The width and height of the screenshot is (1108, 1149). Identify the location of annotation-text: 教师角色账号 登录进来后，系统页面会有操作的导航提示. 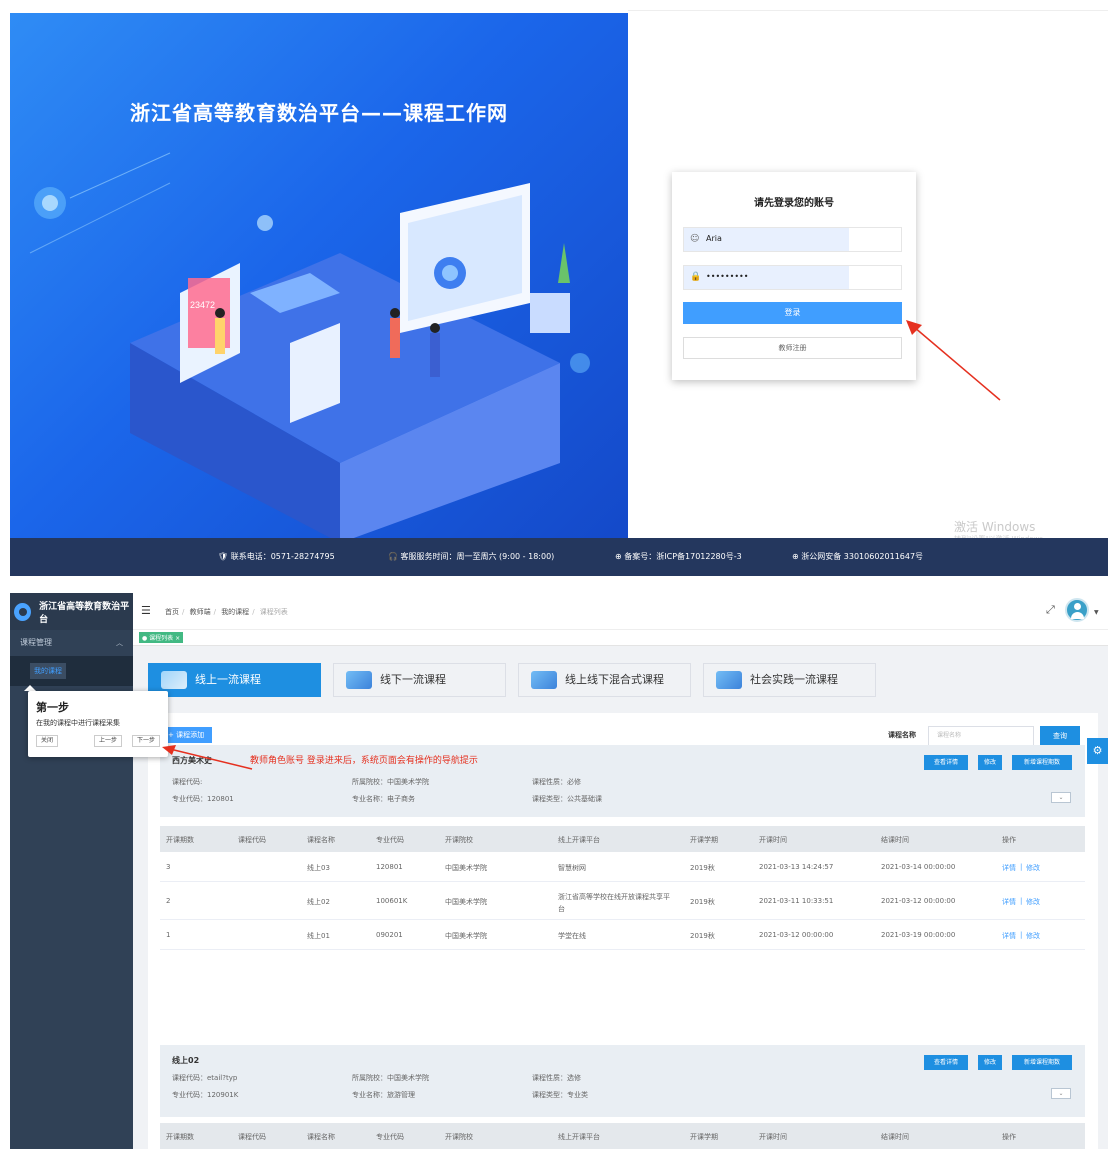
(364, 761).